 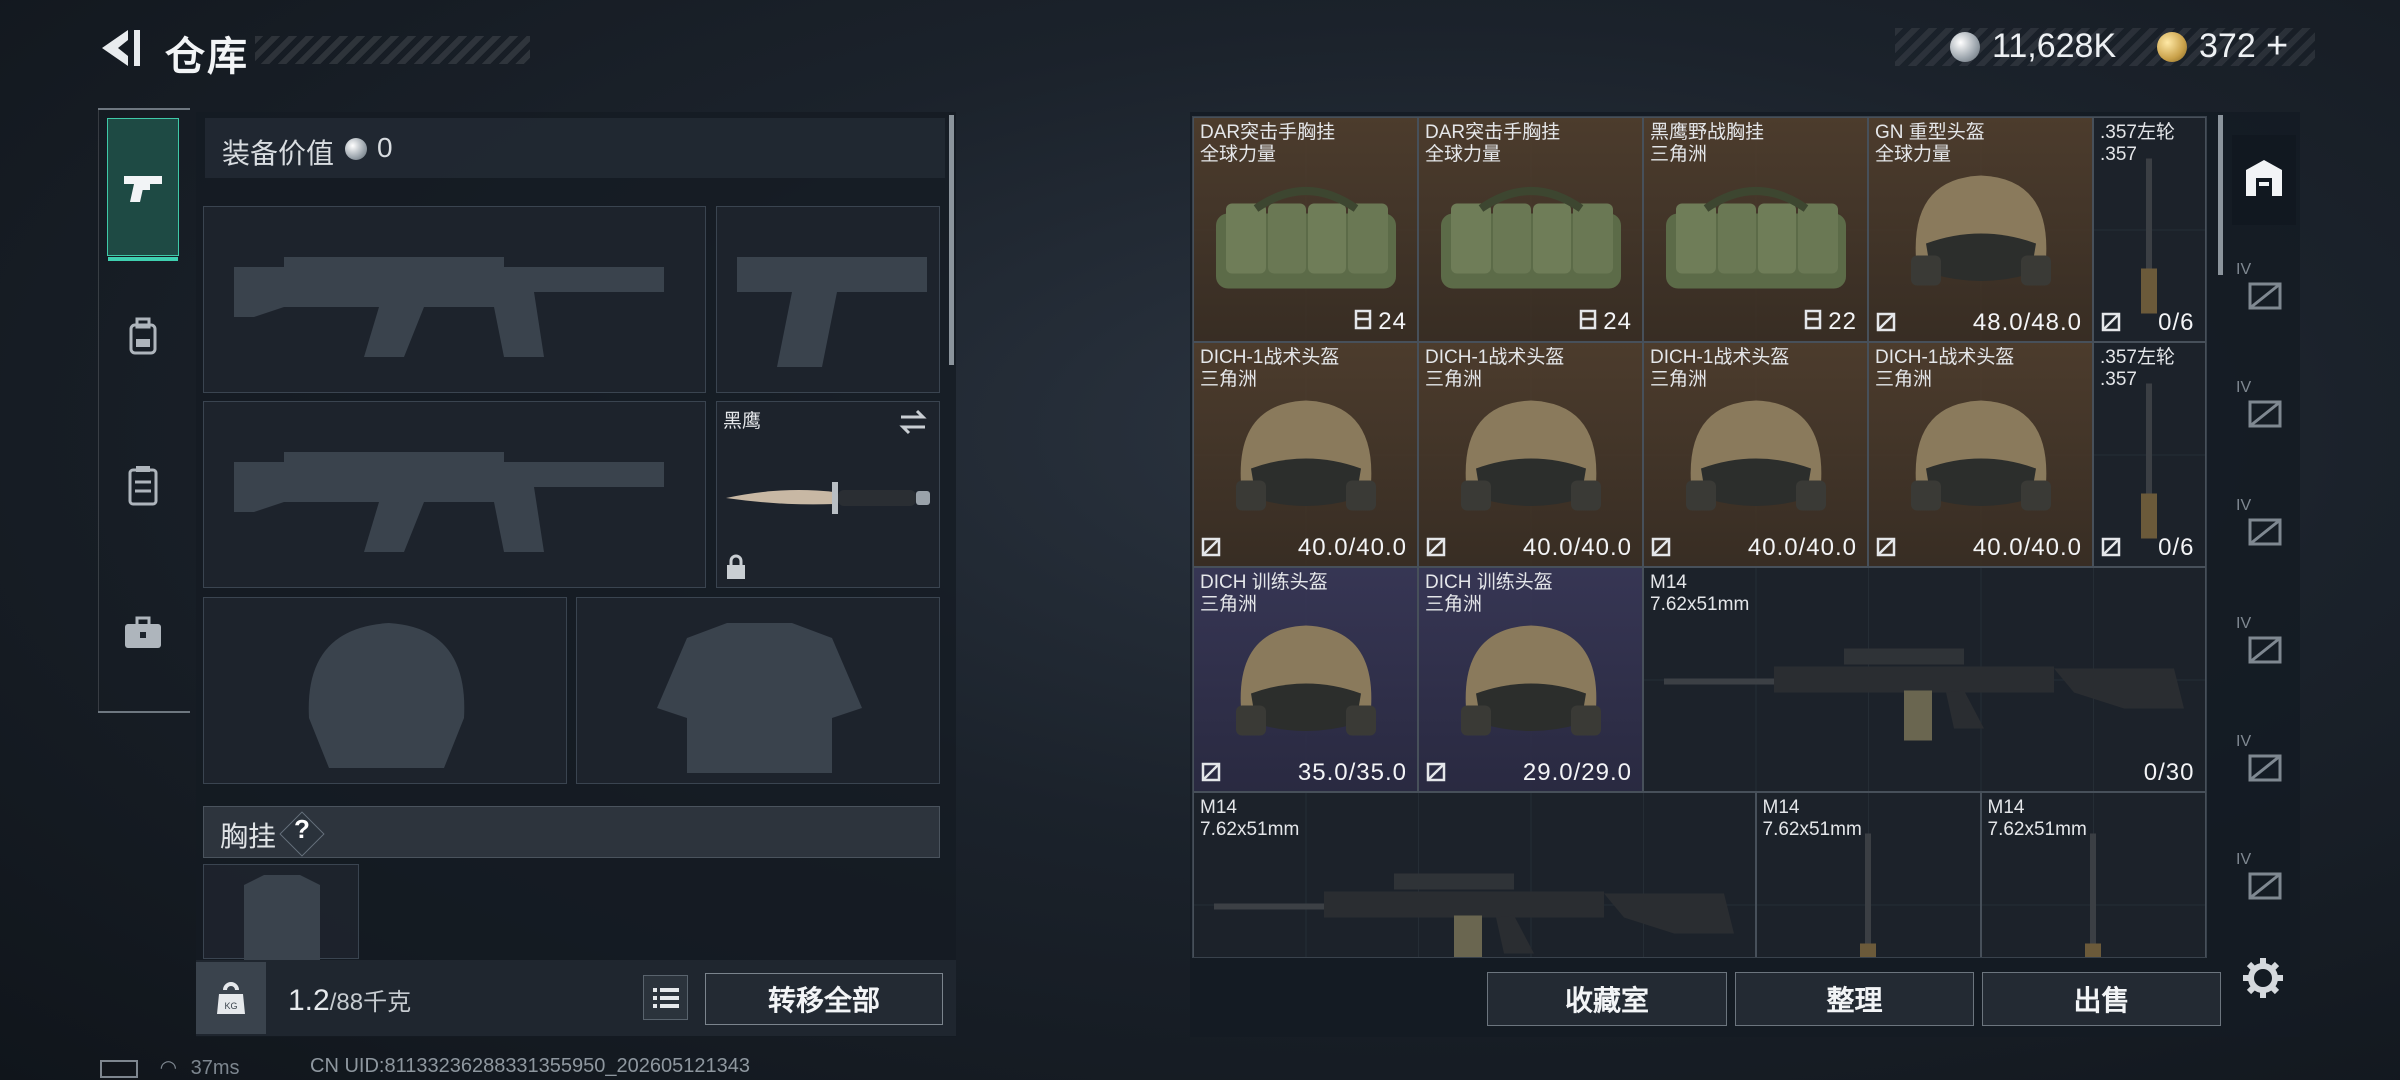 What do you see at coordinates (392, 50) in the screenshot?
I see `title-decoration` at bounding box center [392, 50].